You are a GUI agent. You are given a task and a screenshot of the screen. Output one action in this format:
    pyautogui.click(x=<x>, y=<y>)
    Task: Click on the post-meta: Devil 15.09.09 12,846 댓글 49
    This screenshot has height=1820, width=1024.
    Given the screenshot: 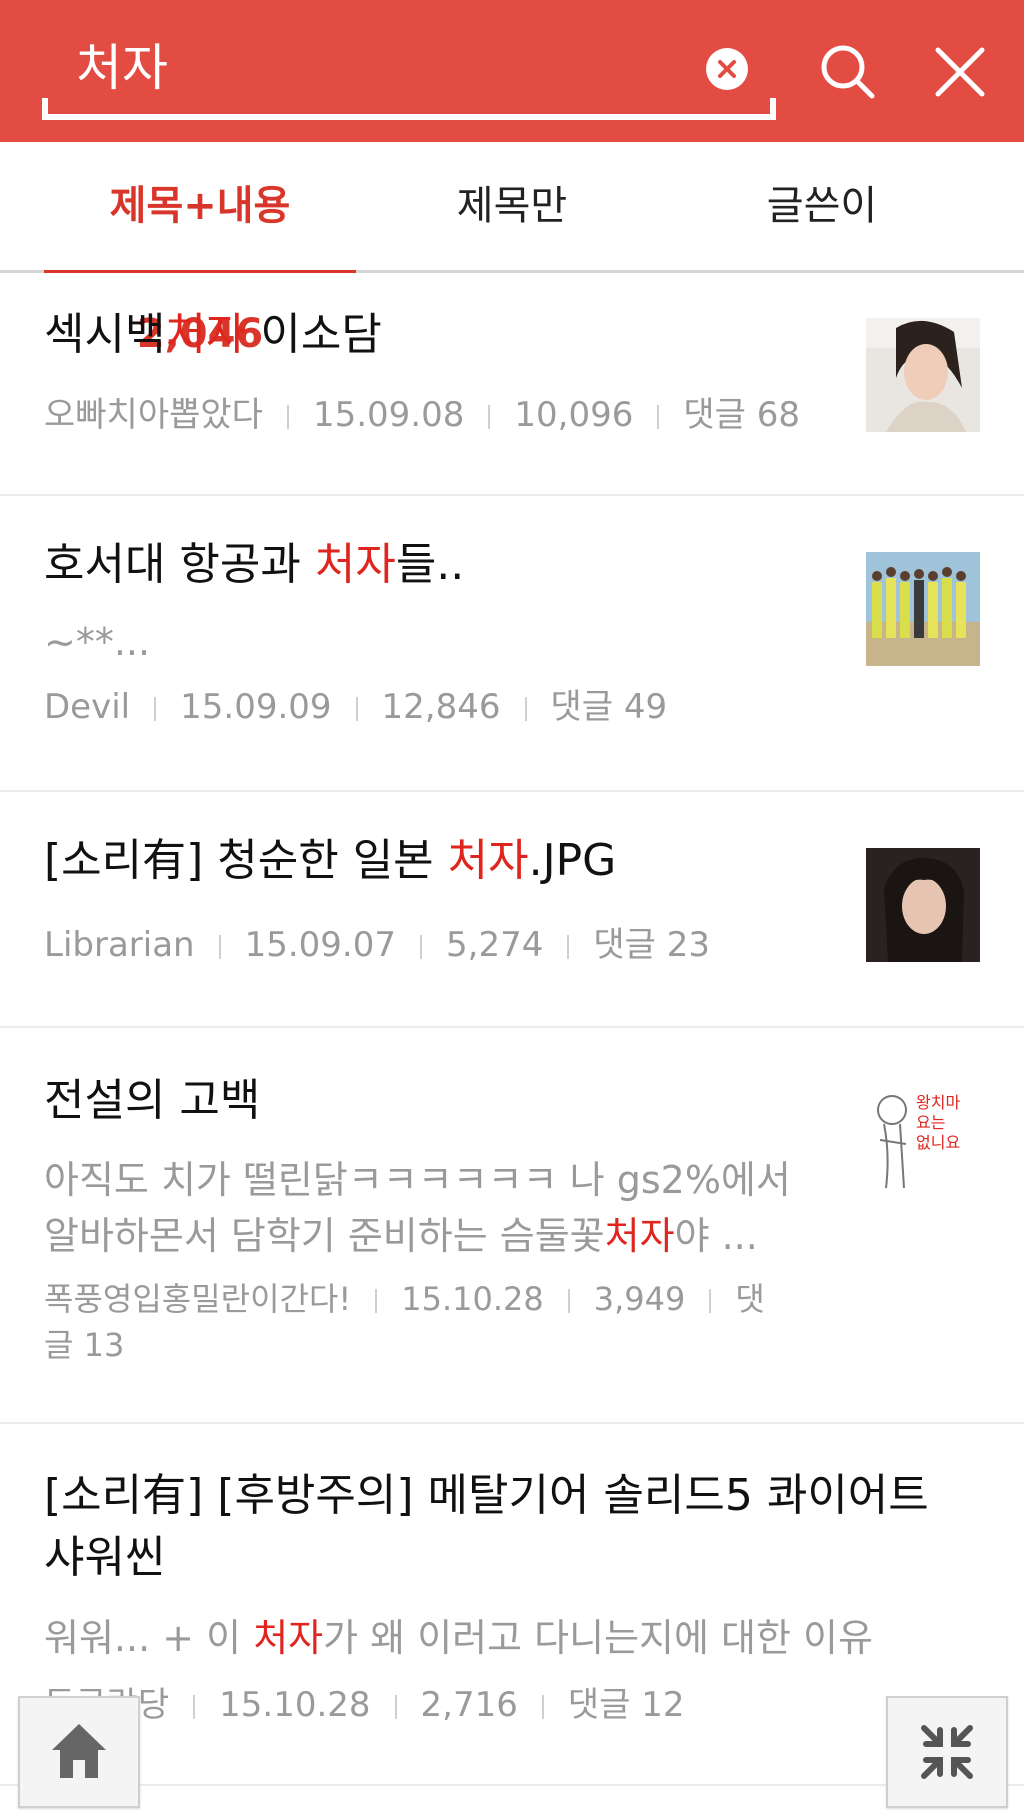 What is the action you would take?
    pyautogui.click(x=355, y=707)
    